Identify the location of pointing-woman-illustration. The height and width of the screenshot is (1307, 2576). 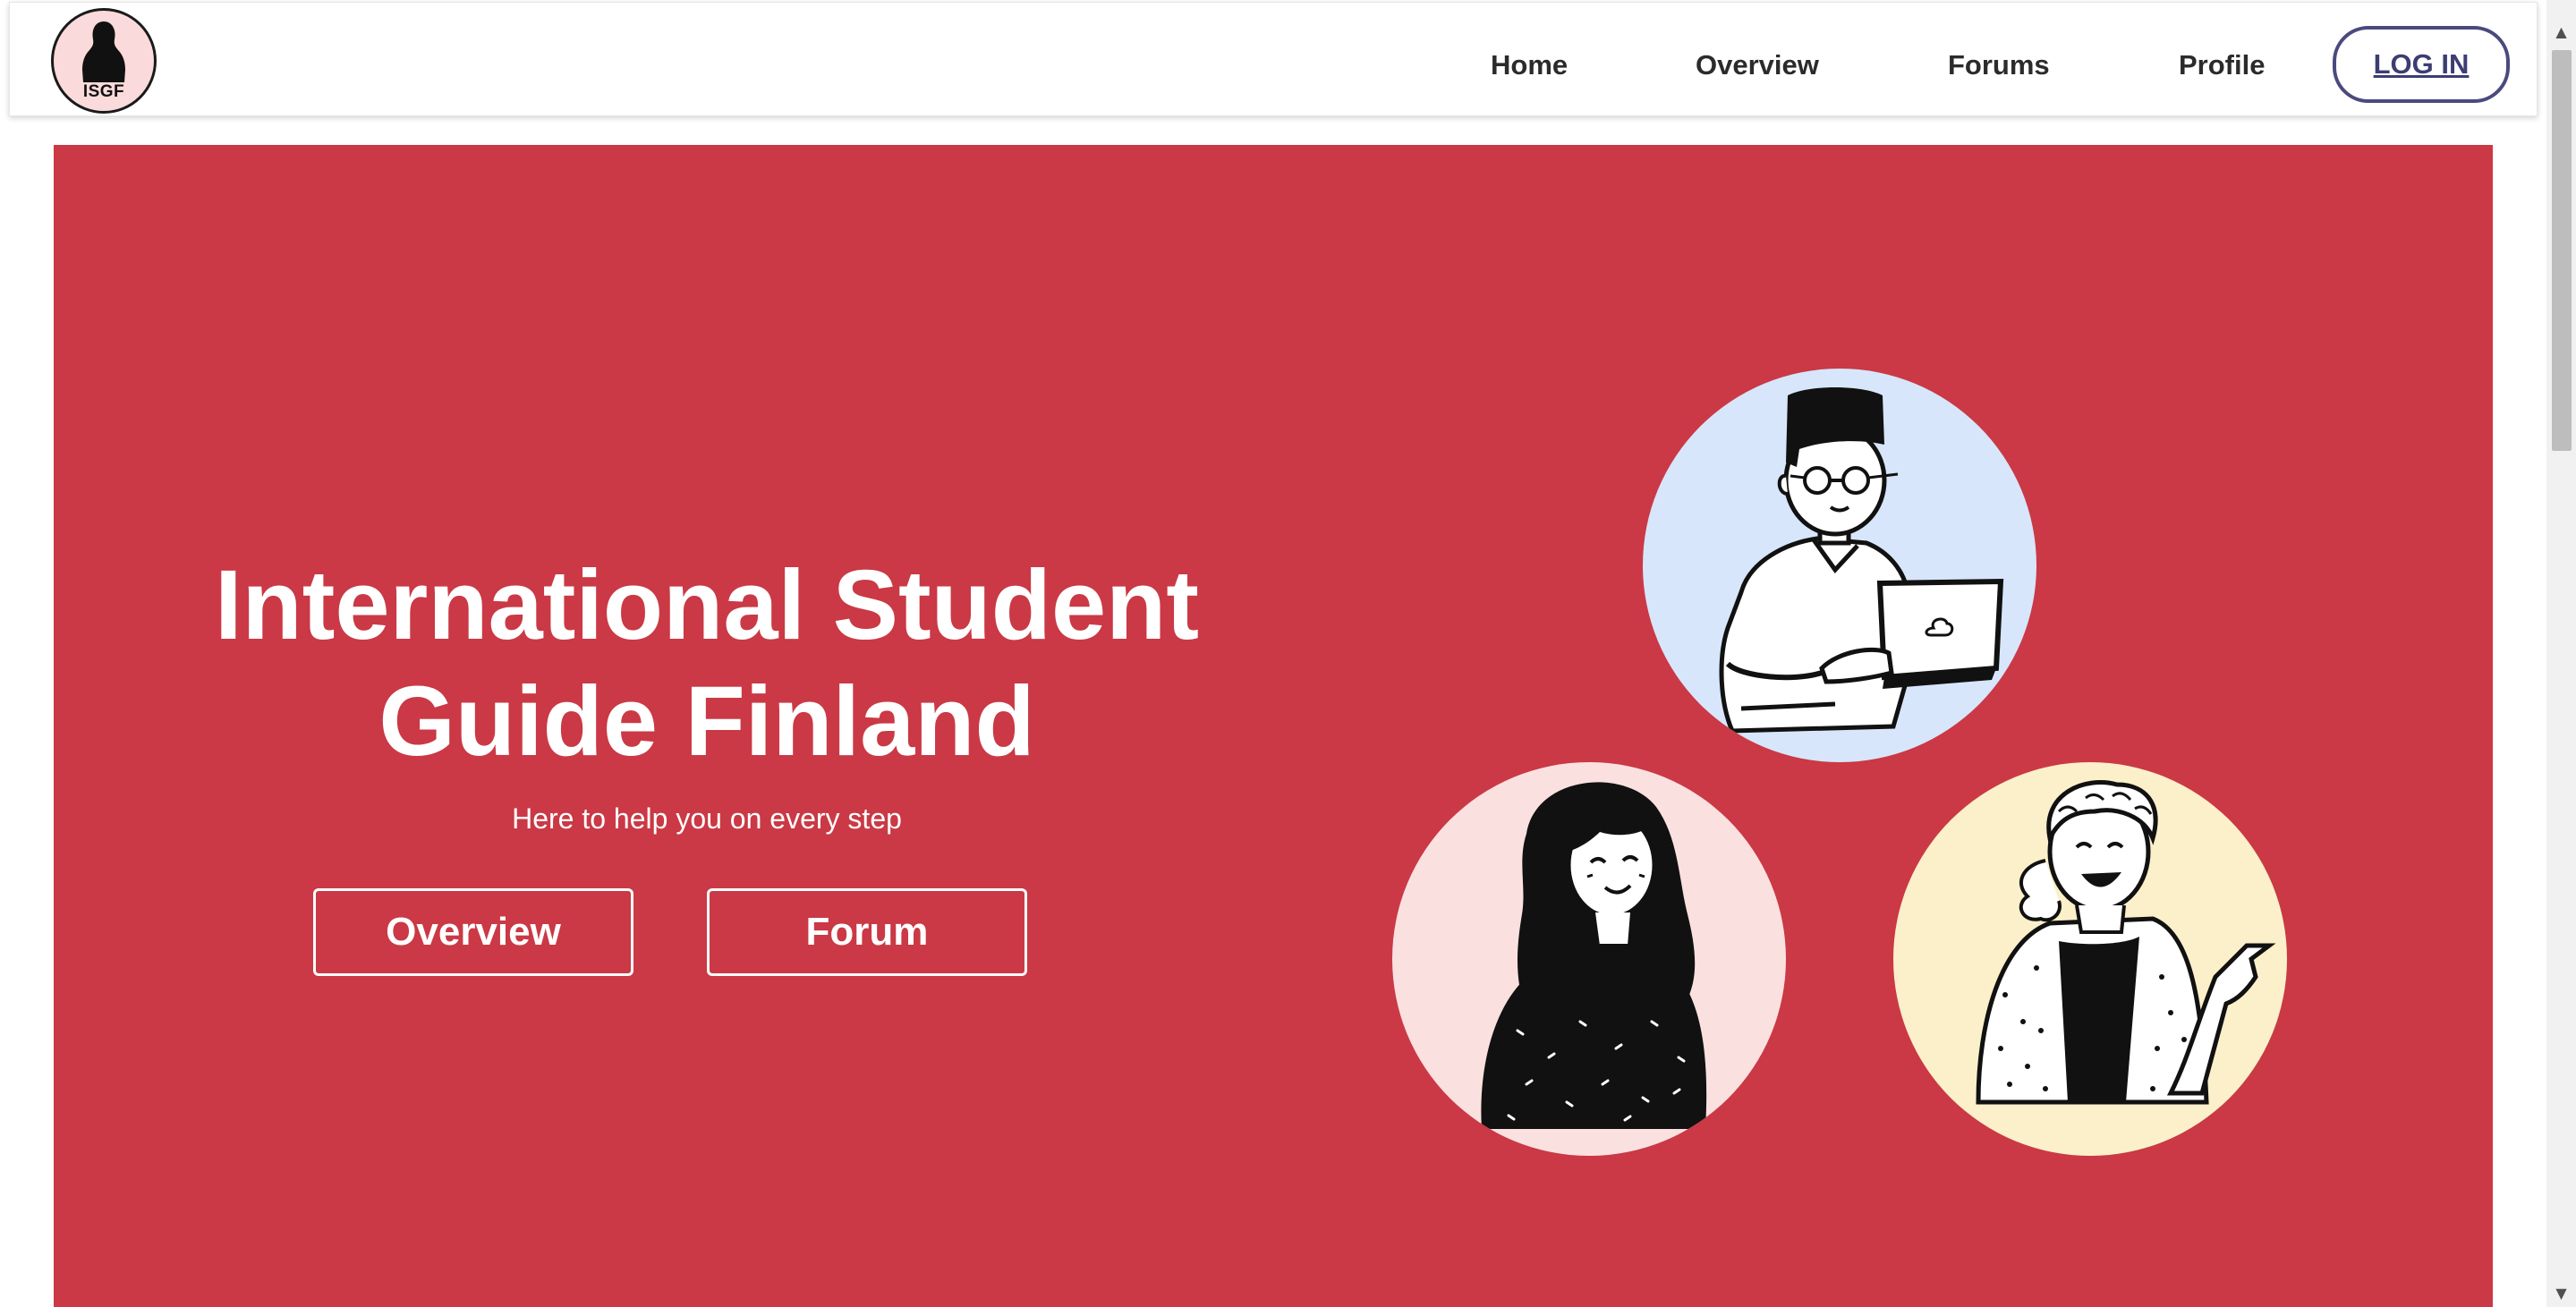
(2090, 959).